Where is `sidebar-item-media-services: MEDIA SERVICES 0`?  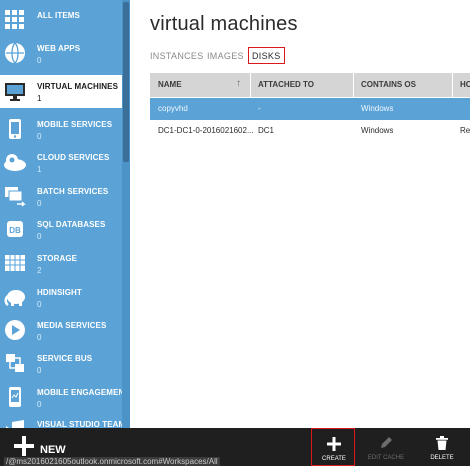 sidebar-item-media-services: MEDIA SERVICES 0 is located at coordinates (61, 330).